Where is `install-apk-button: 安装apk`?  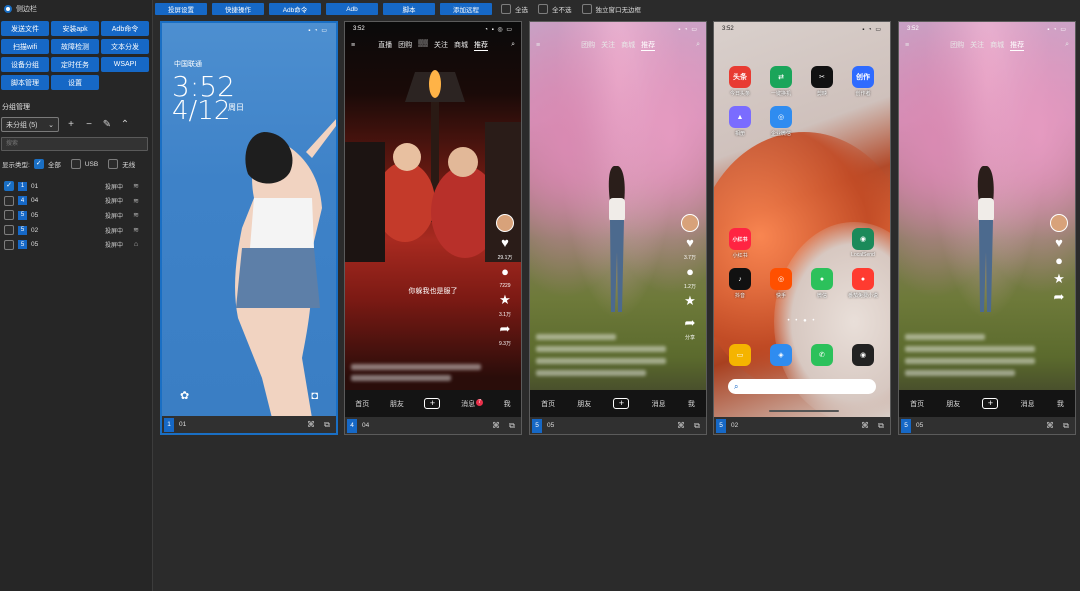
install-apk-button: 安装apk is located at coordinates (75, 28).